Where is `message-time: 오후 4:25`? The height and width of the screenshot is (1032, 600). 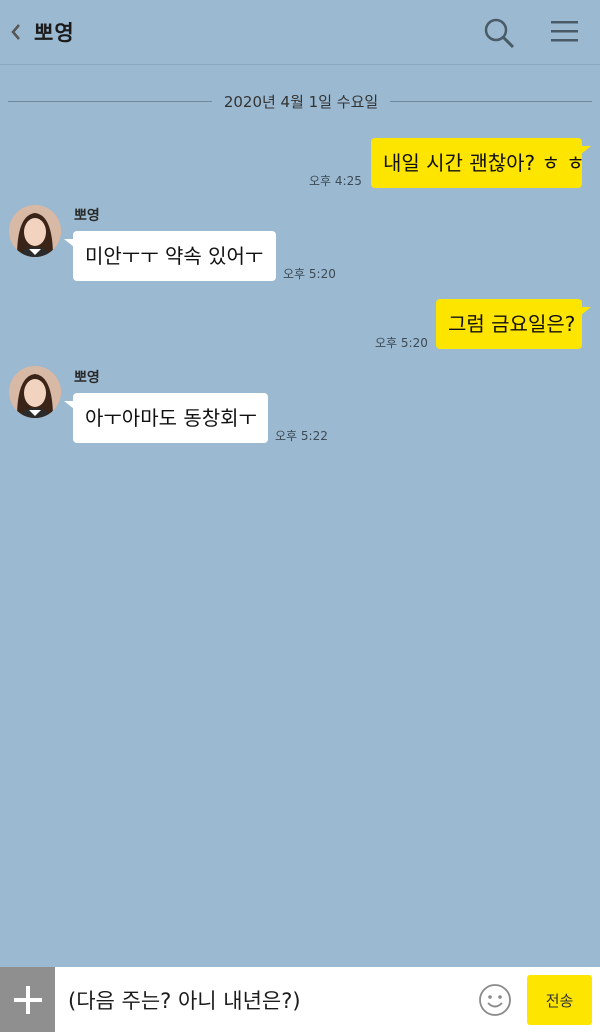
message-time: 오후 4:25 is located at coordinates (335, 181).